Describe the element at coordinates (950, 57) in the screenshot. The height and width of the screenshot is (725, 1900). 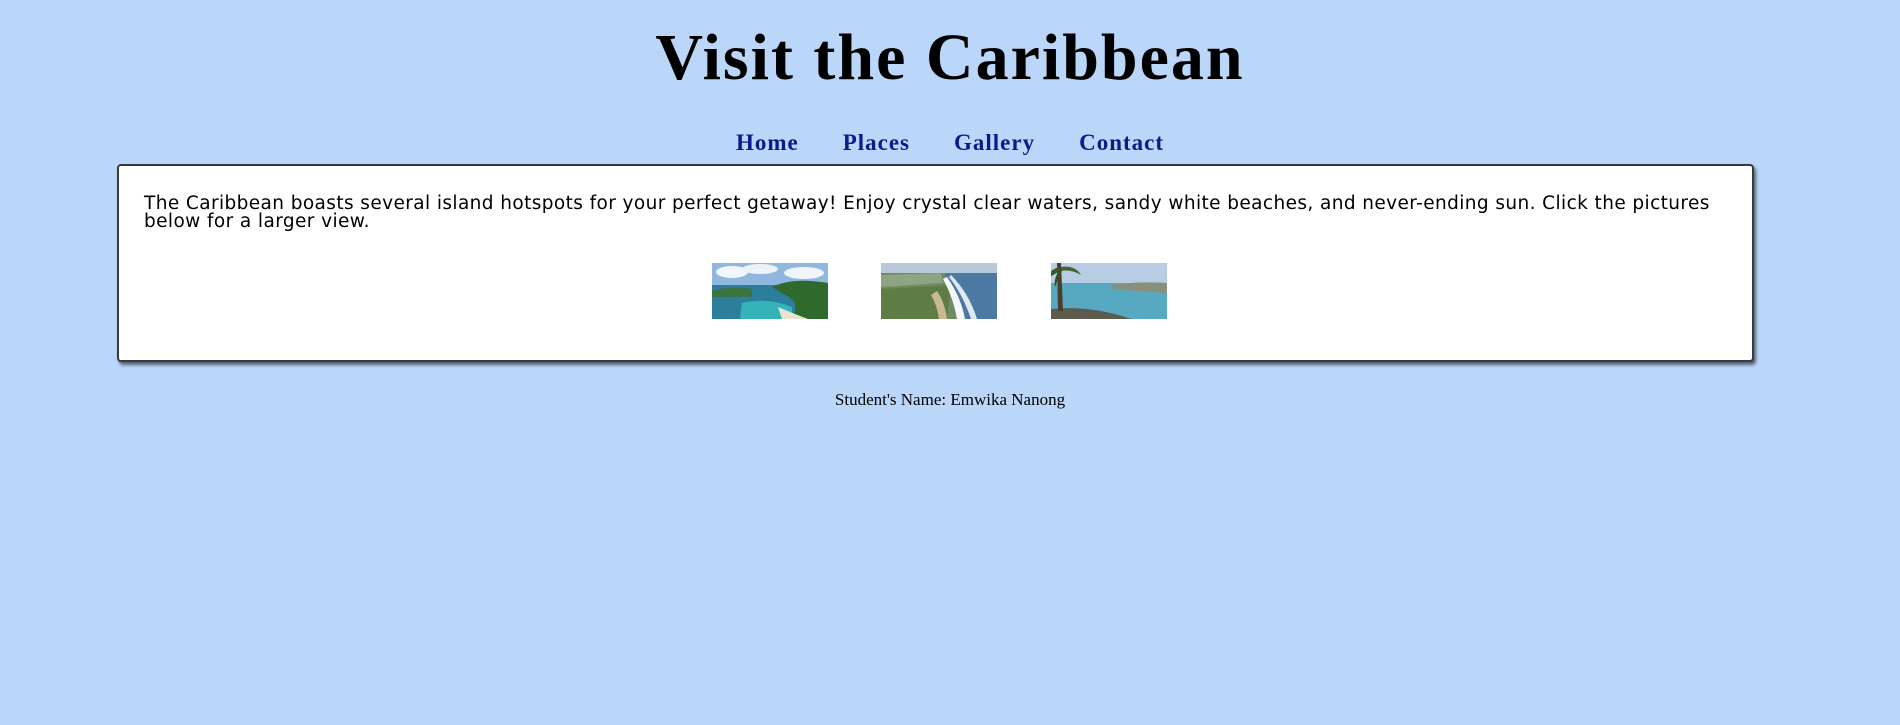
I see `page-title: Visit the Caribbean` at that location.